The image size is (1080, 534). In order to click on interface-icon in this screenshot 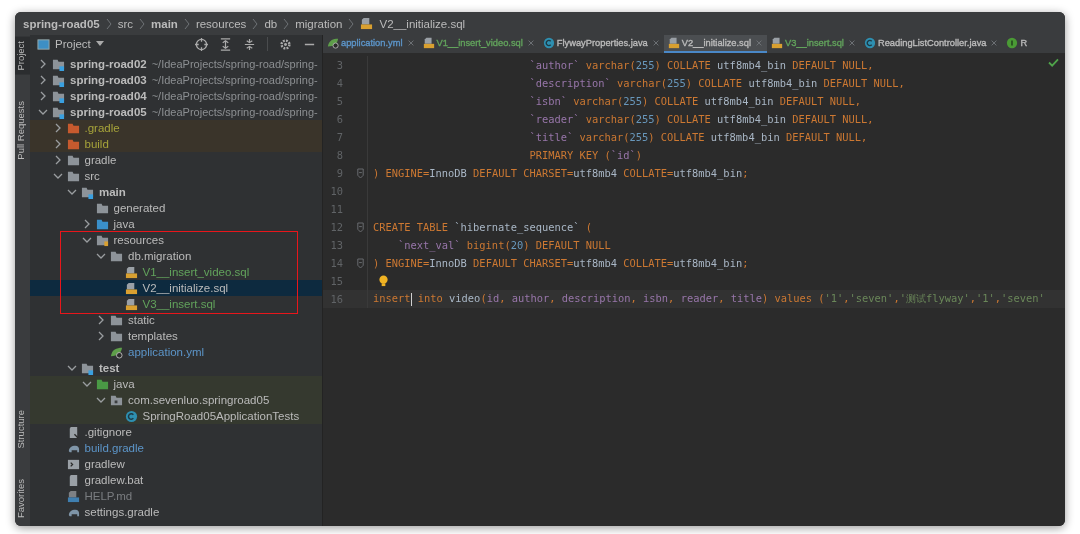, I will do `click(1012, 43)`.